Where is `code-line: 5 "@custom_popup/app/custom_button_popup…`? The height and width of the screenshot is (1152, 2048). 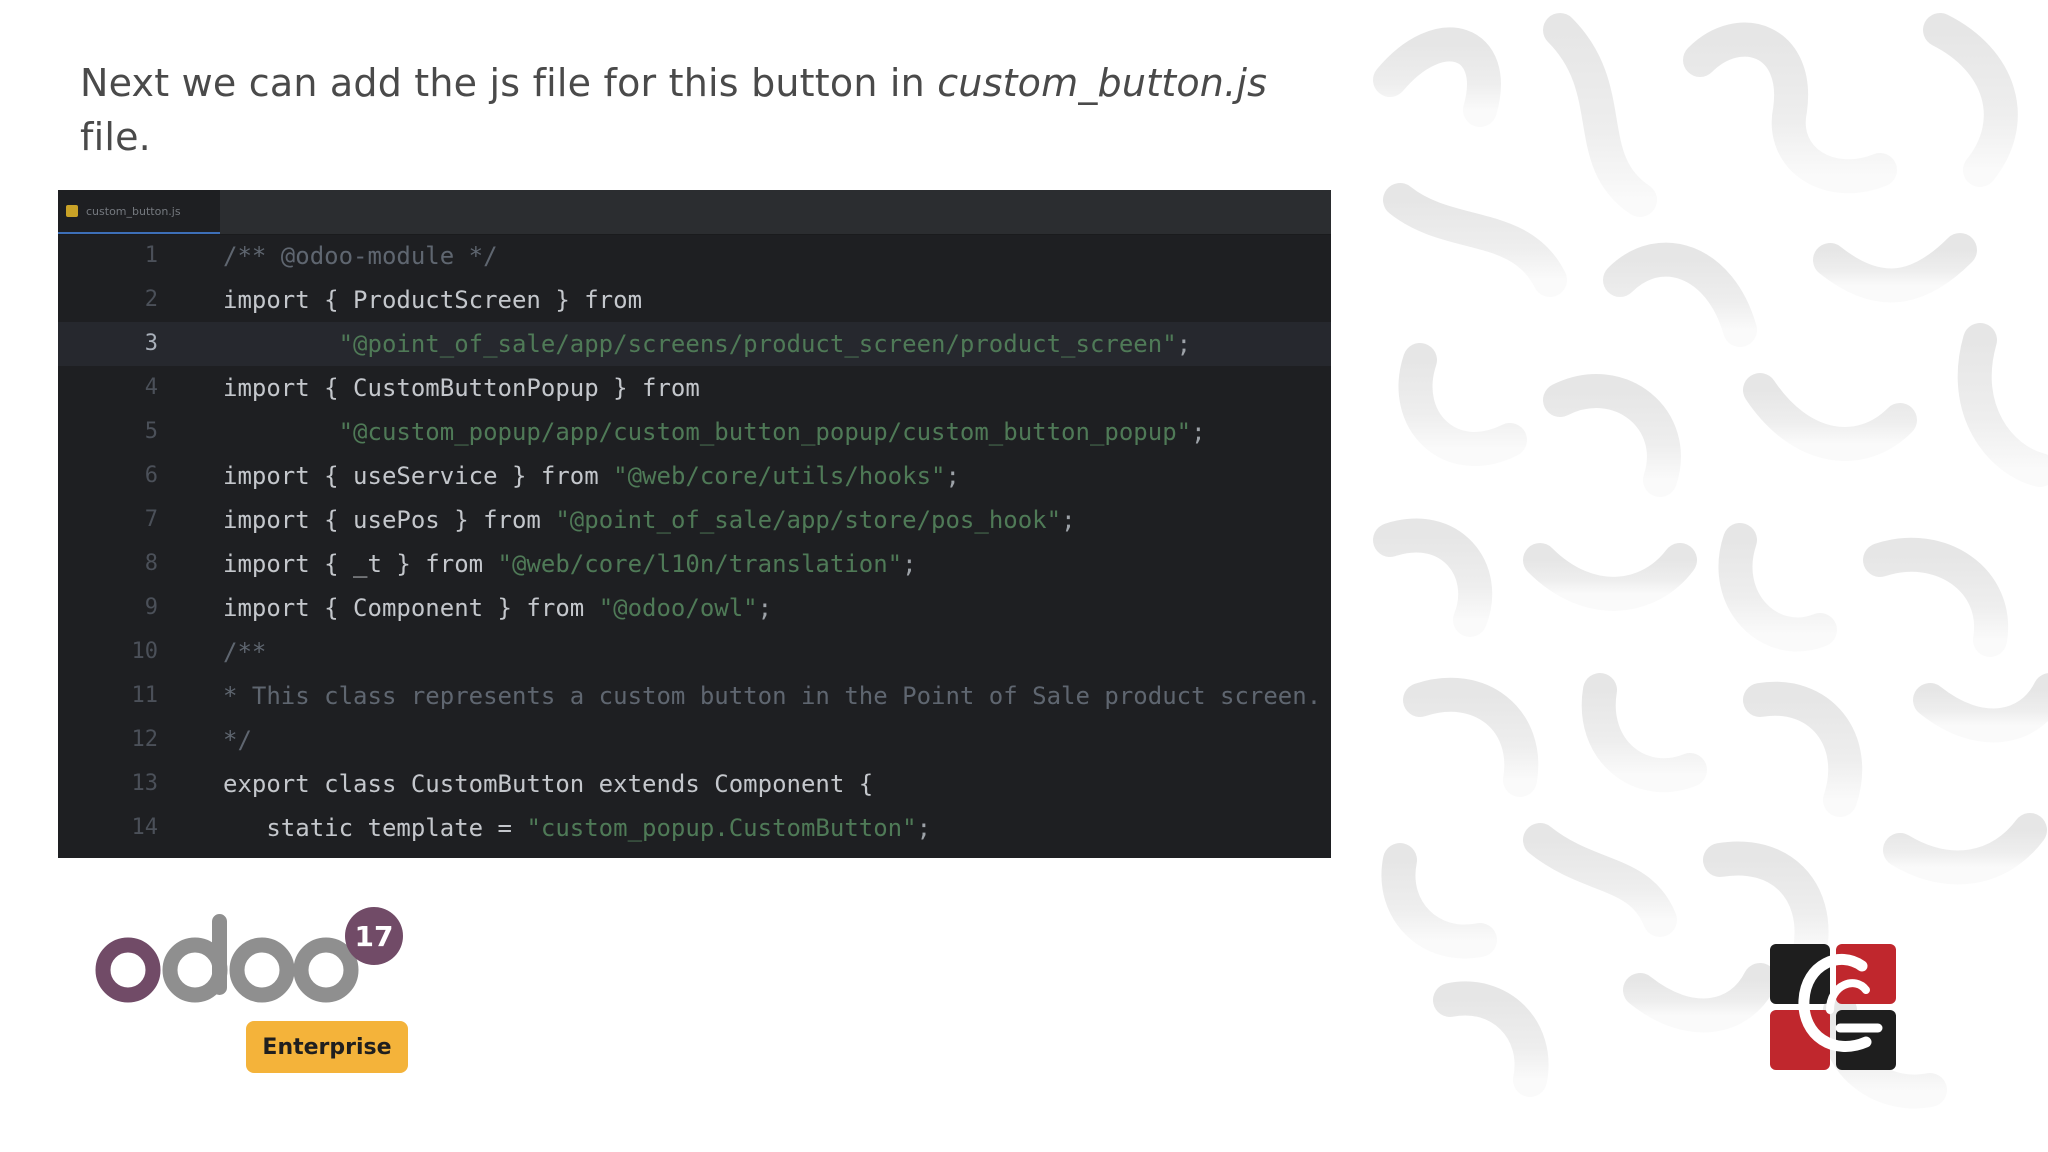
code-line: 5 "@custom_popup/app/custom_button_popup… is located at coordinates (694, 432).